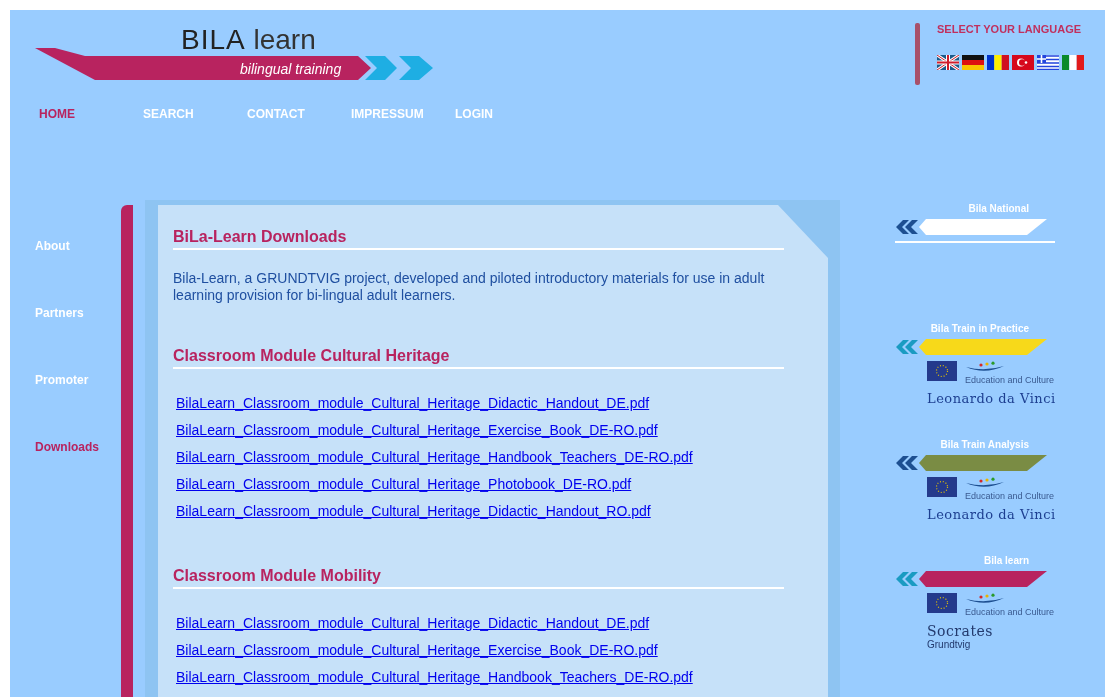  I want to click on logo-tagline: bilingual training, so click(291, 69).